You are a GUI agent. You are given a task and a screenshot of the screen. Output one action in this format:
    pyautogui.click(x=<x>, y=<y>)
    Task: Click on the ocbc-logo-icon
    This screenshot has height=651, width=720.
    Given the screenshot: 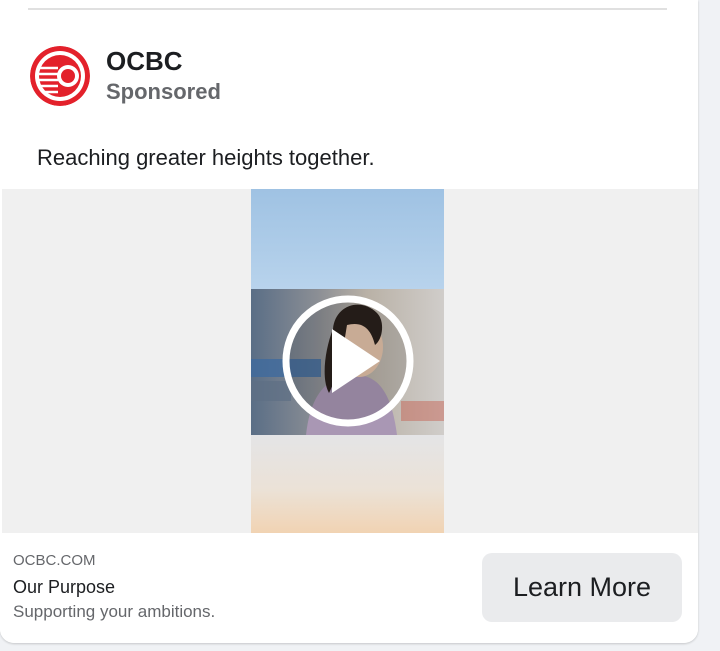 What is the action you would take?
    pyautogui.click(x=60, y=76)
    